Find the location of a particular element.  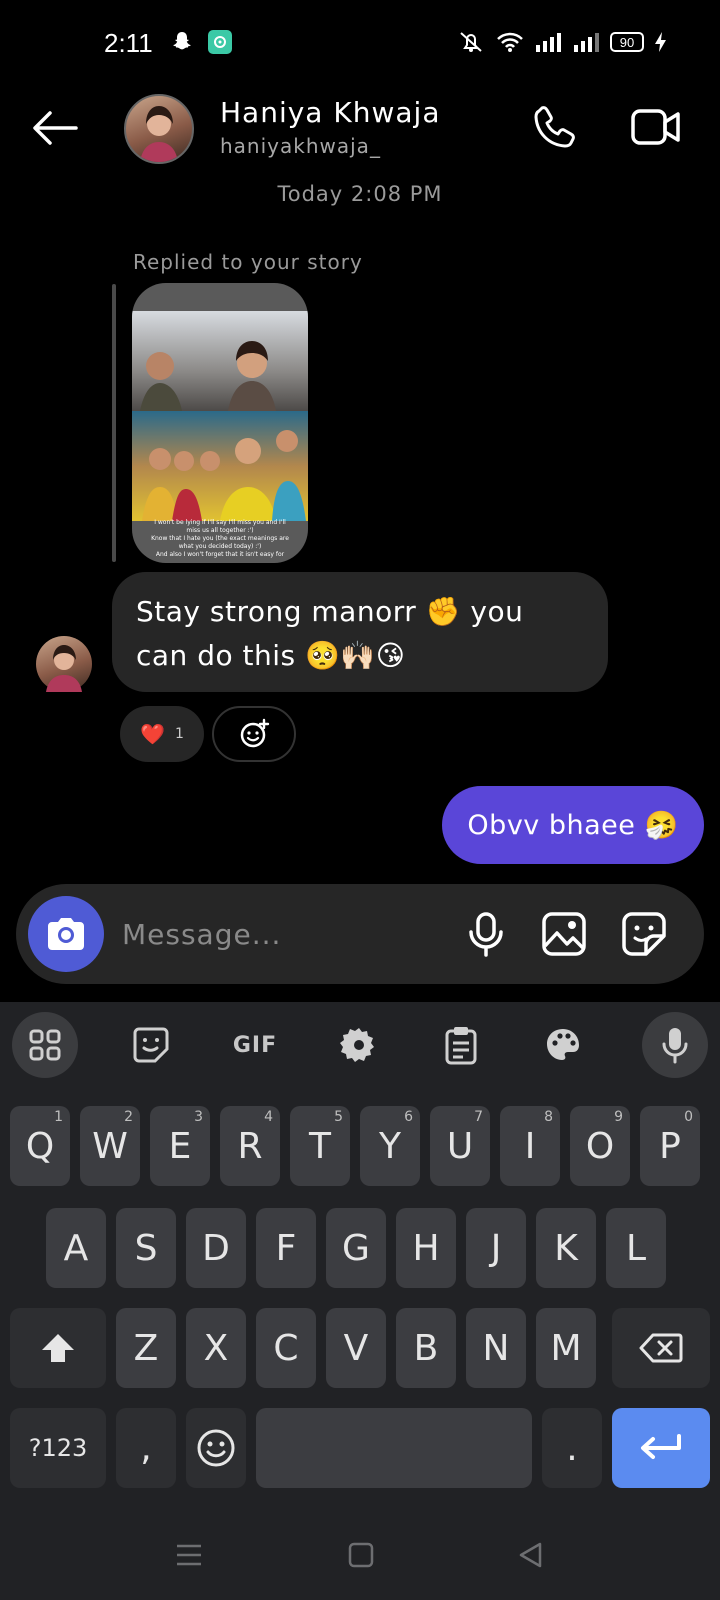

backspace-key is located at coordinates (661, 1348).